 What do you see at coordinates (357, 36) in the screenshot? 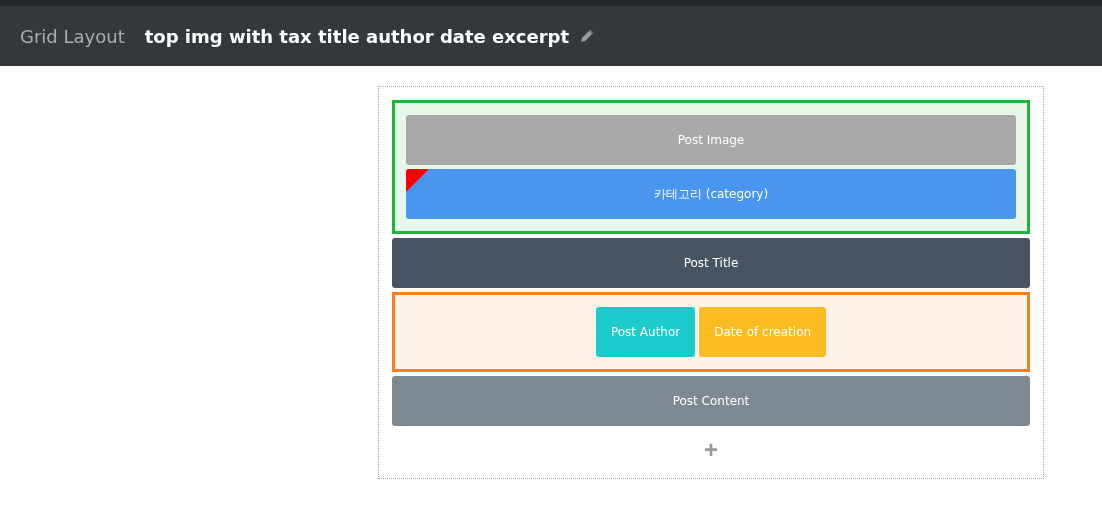
I see `layout-title: top img with tax title author date excerpt` at bounding box center [357, 36].